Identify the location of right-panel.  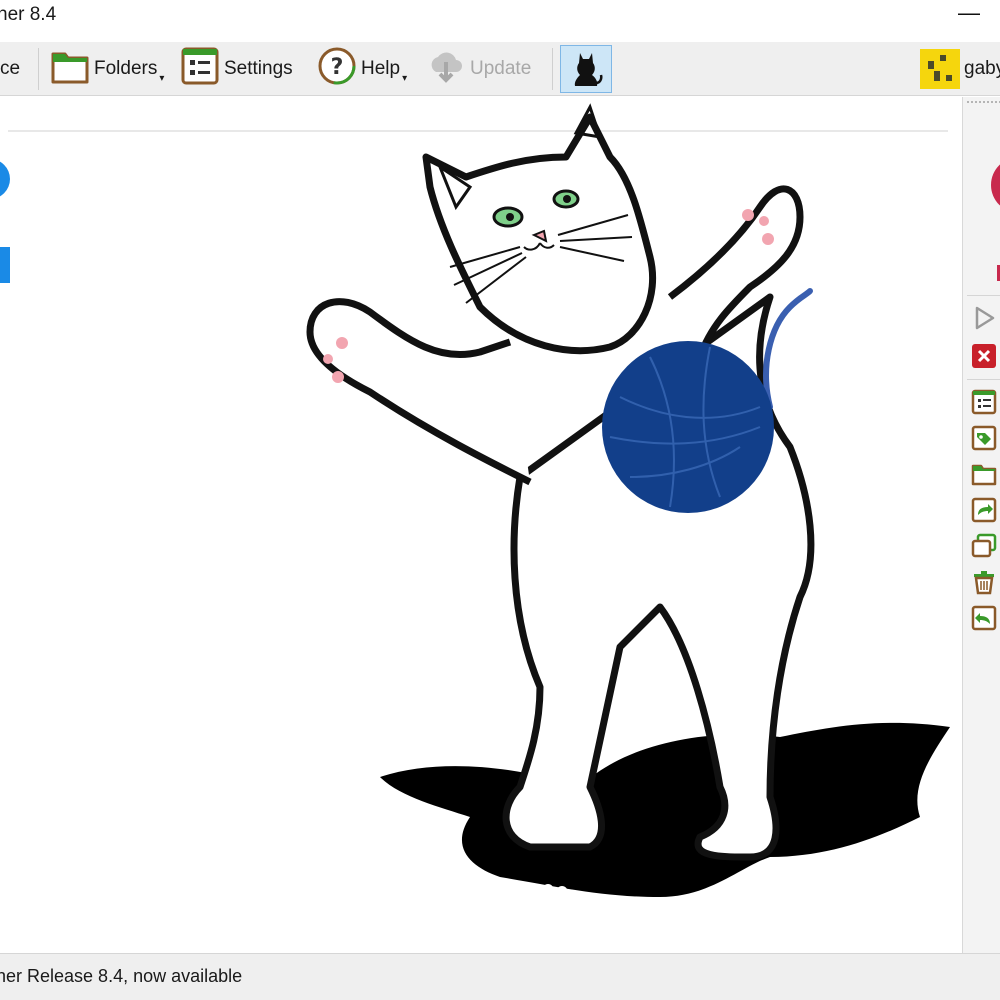
(981, 525).